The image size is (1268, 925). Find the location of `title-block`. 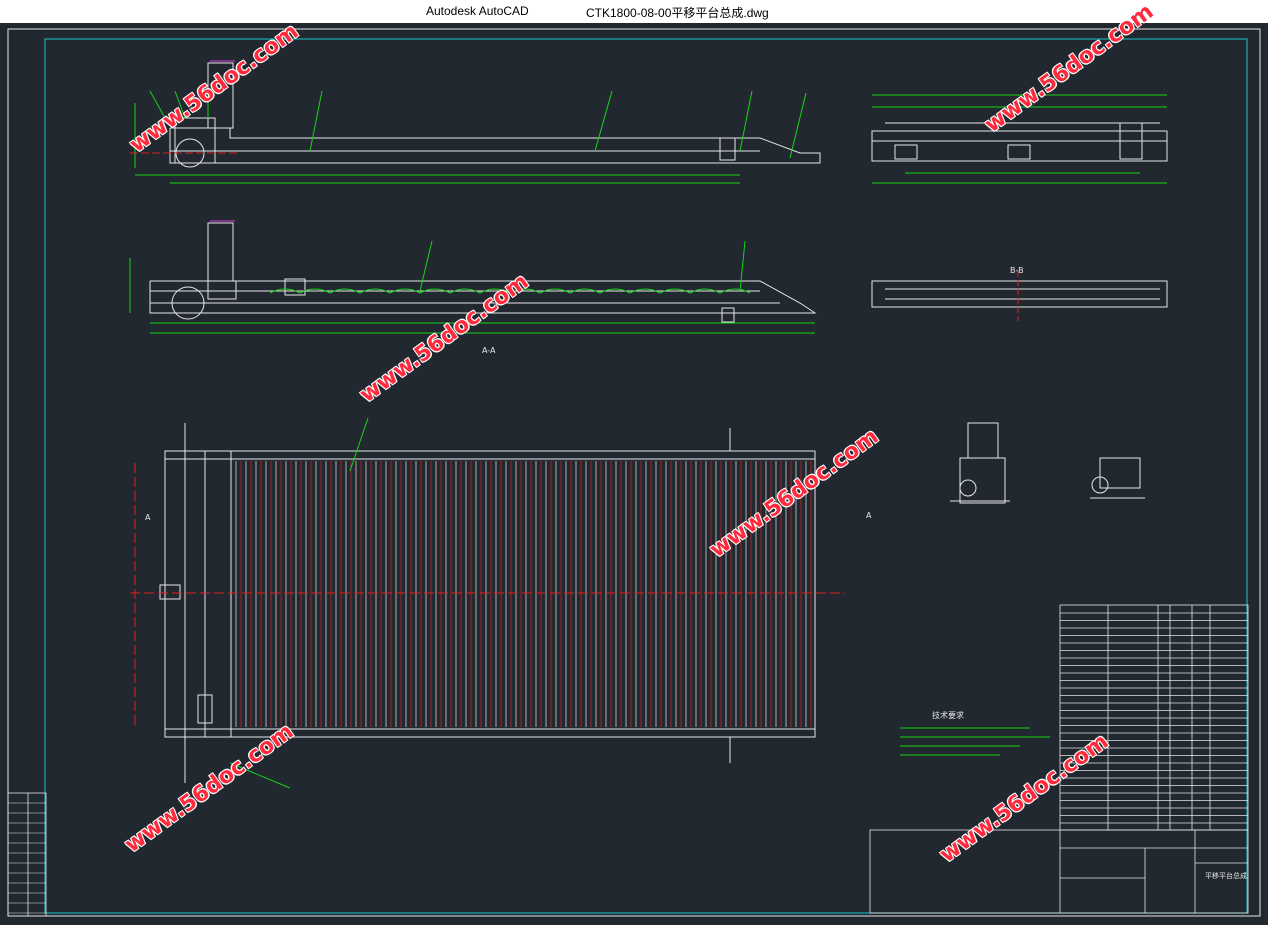

title-block is located at coordinates (1059, 871).